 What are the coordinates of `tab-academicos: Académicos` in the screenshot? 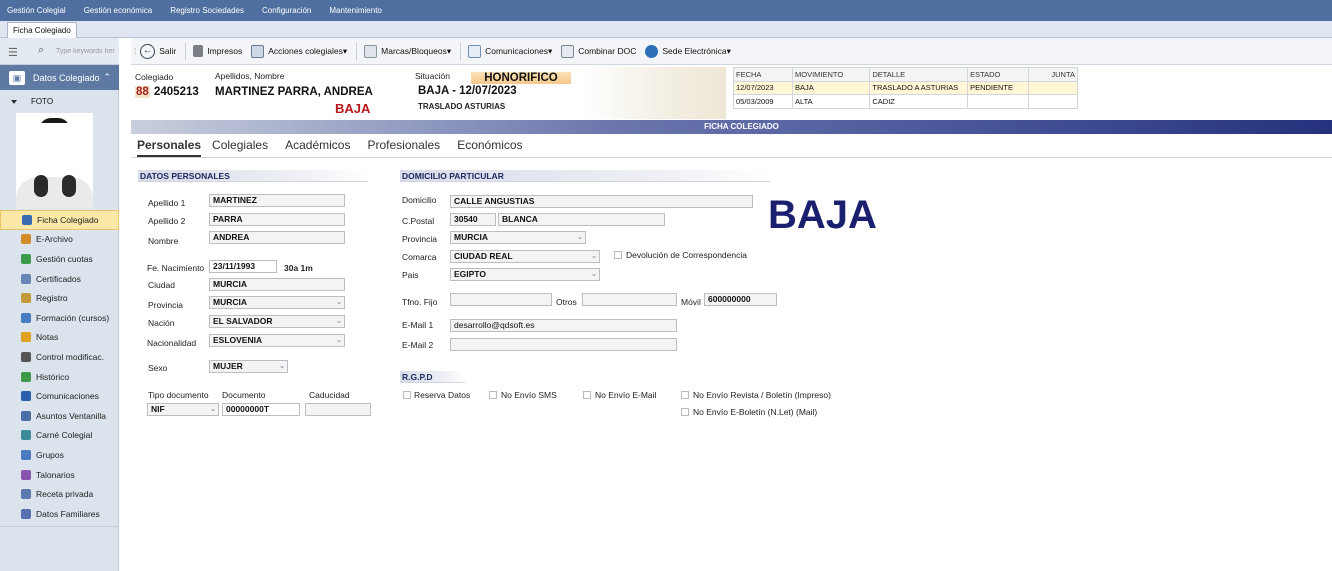 It's located at (317, 147).